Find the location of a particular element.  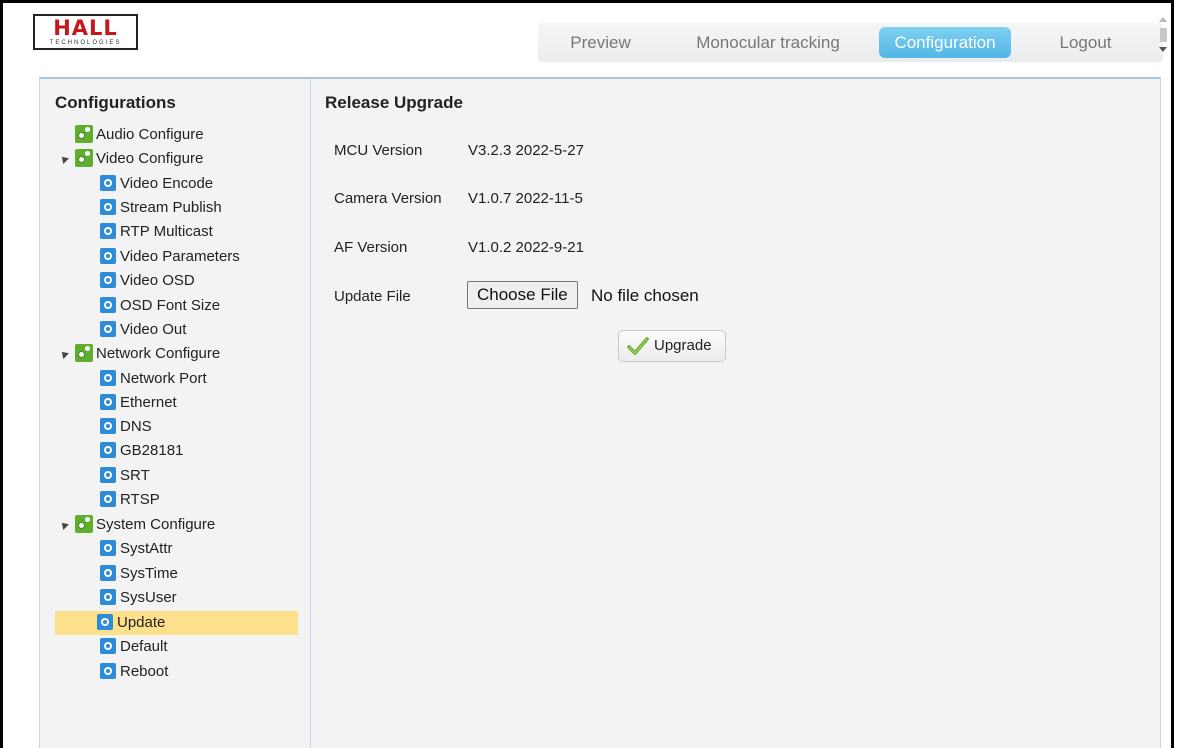

tree-item-stream-publish: Stream Publish is located at coordinates (161, 208).